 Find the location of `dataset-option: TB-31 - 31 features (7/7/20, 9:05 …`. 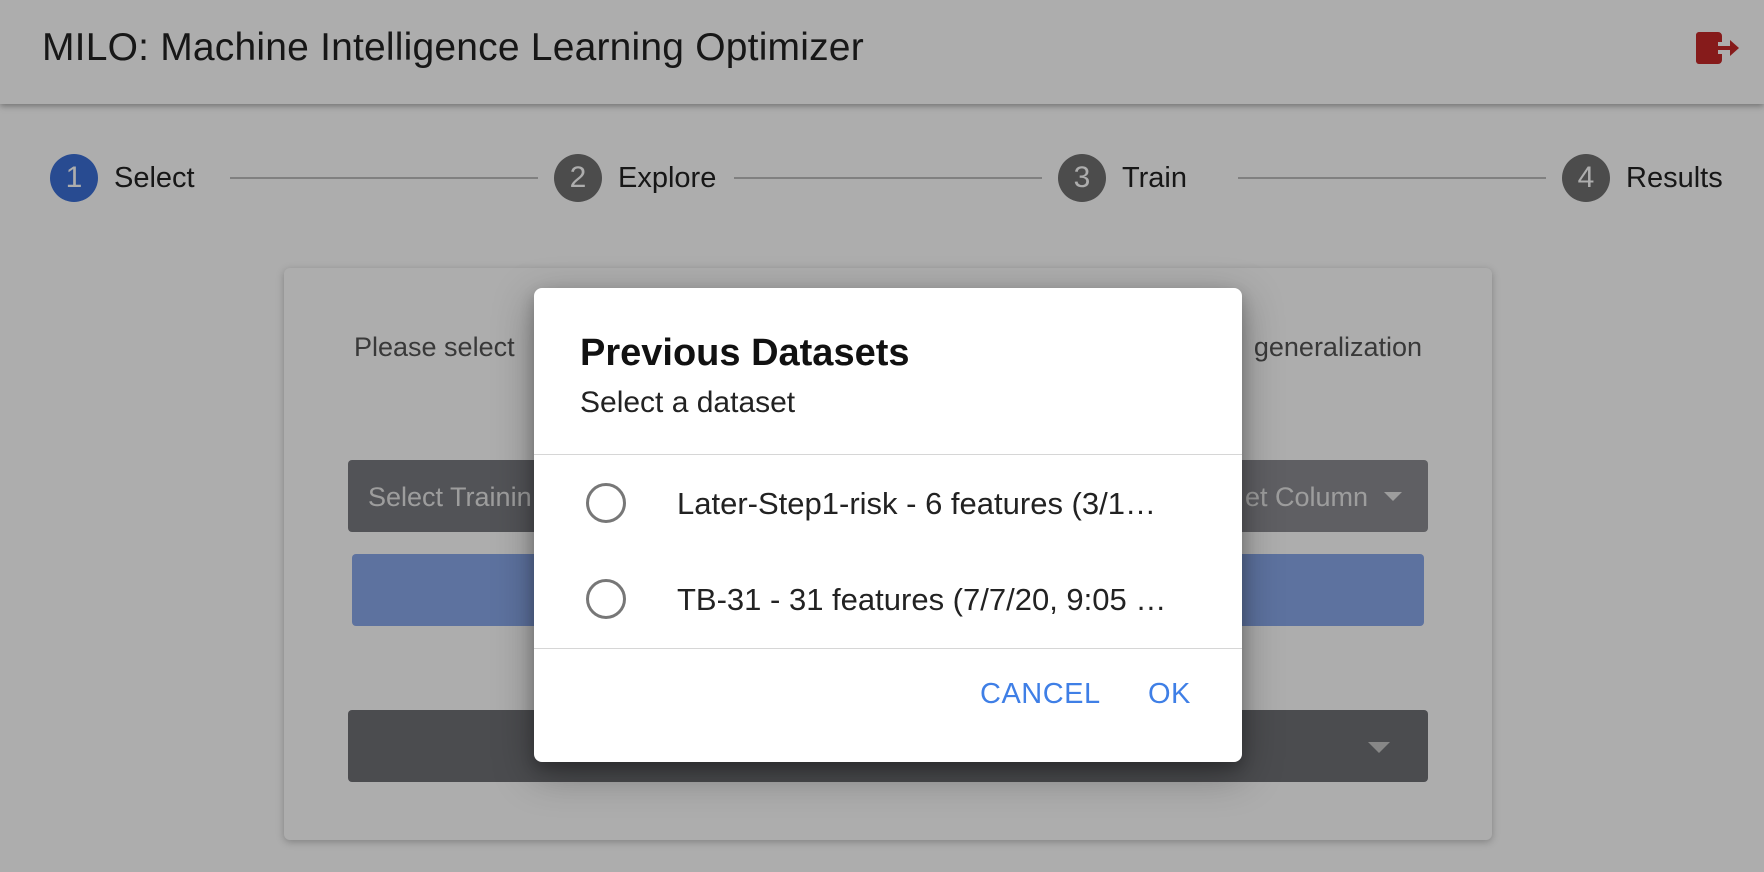

dataset-option: TB-31 - 31 features (7/7/20, 9:05 … is located at coordinates (888, 600).